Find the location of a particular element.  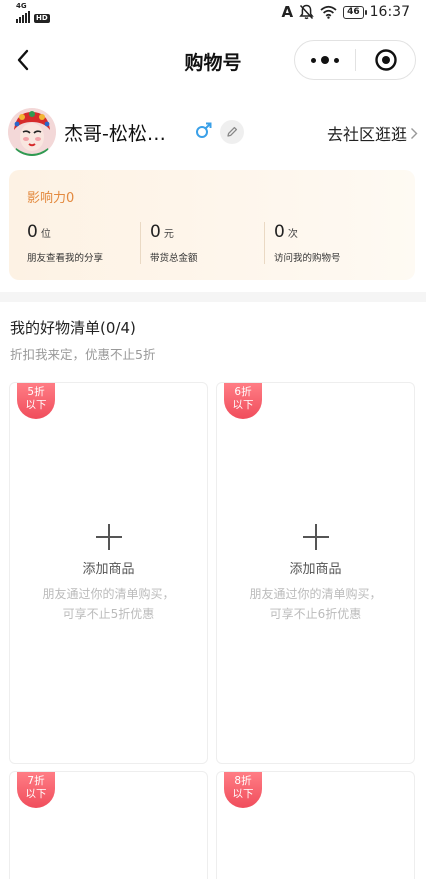

avatar is located at coordinates (32, 132).